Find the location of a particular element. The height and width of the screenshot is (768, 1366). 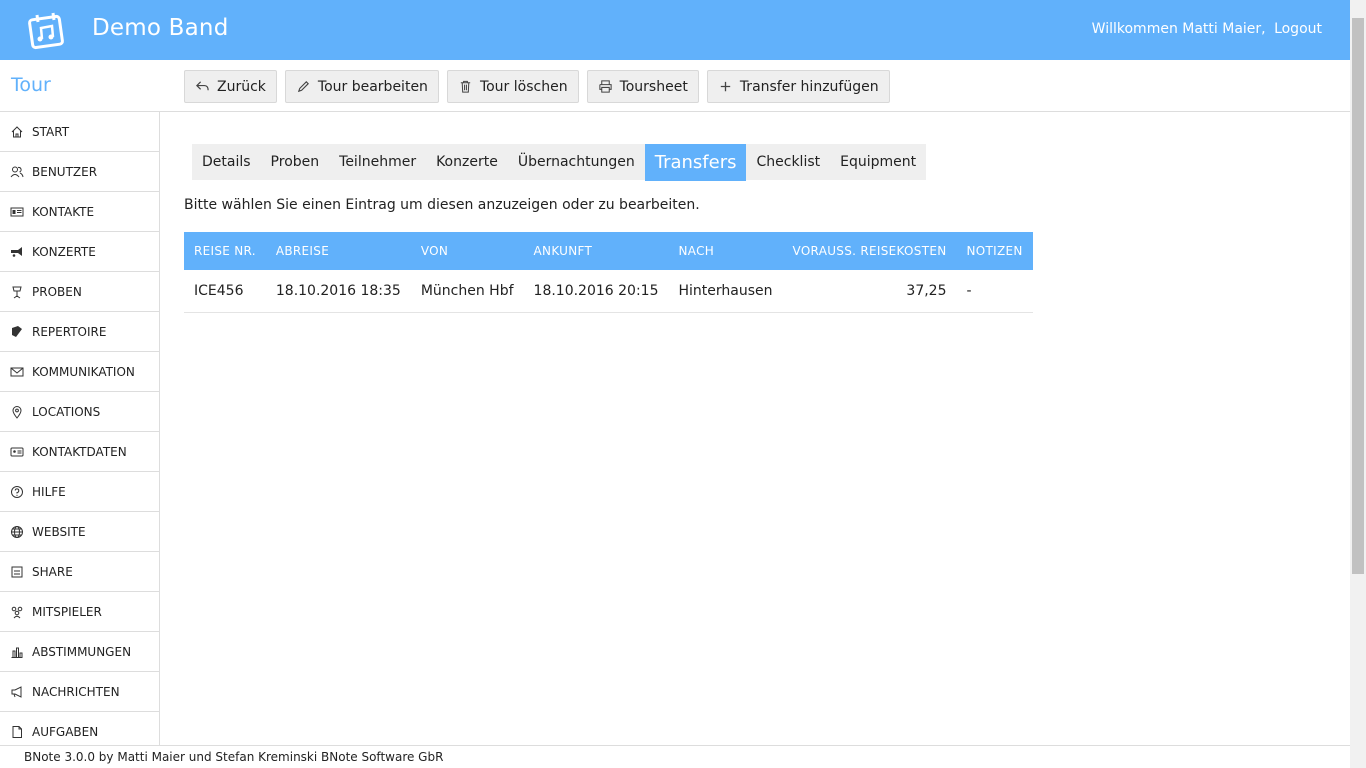

sidebar-item-hilfe: HILFE is located at coordinates (79, 492).